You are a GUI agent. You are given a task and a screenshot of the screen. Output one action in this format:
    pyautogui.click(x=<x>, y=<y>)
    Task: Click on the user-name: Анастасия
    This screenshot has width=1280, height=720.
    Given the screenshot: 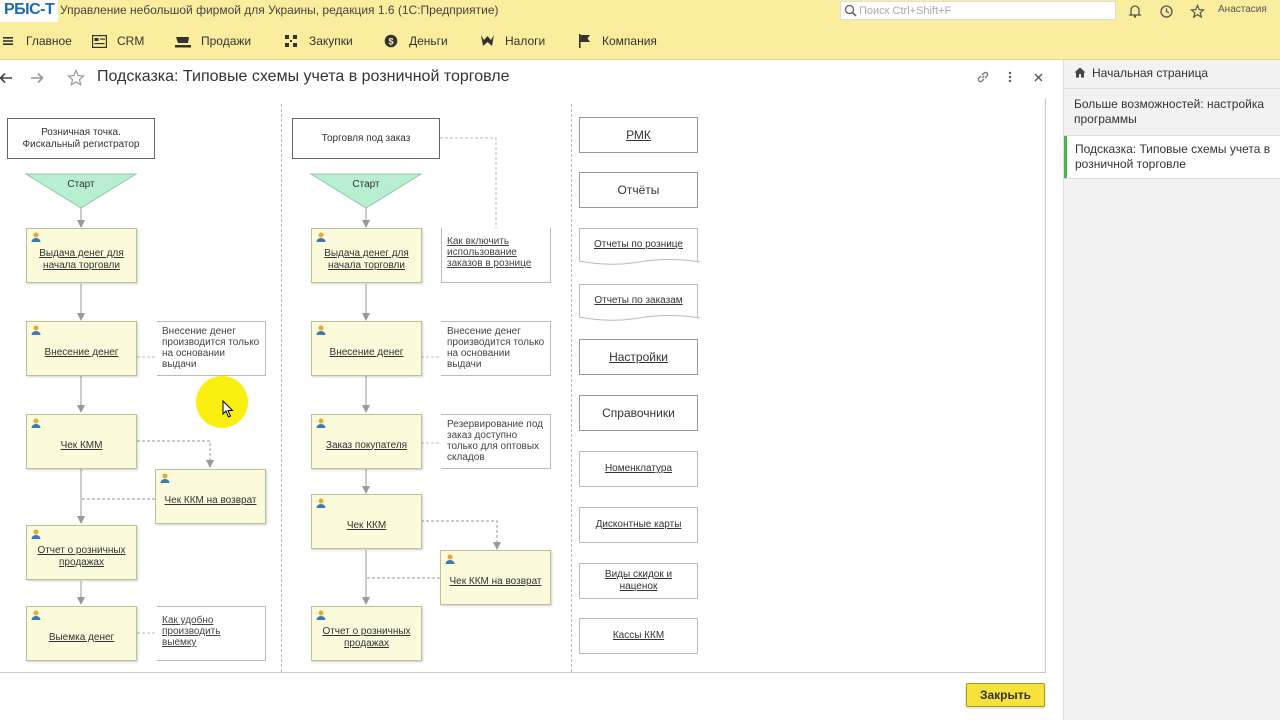 What is the action you would take?
    pyautogui.click(x=1242, y=9)
    